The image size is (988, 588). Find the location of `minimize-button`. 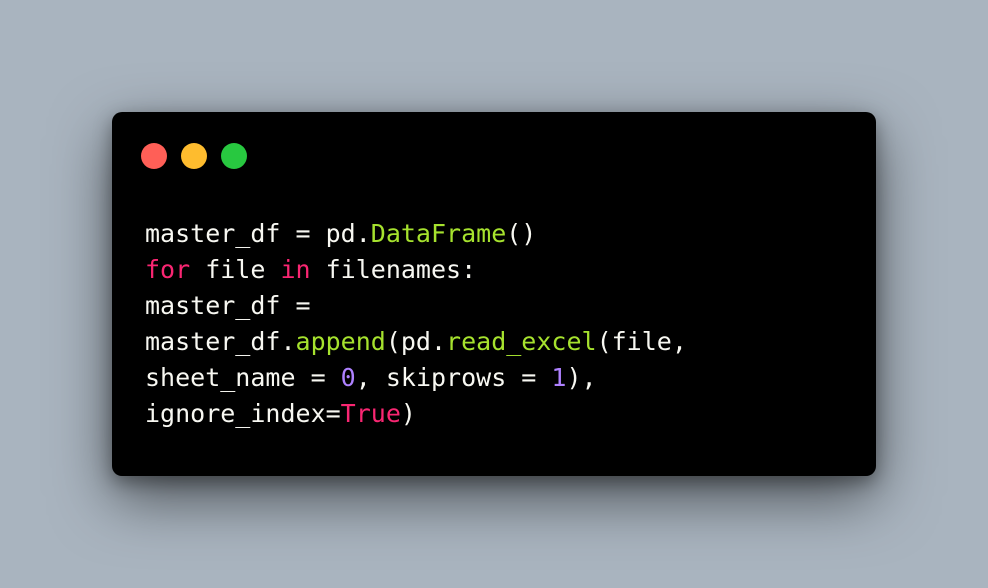

minimize-button is located at coordinates (194, 156).